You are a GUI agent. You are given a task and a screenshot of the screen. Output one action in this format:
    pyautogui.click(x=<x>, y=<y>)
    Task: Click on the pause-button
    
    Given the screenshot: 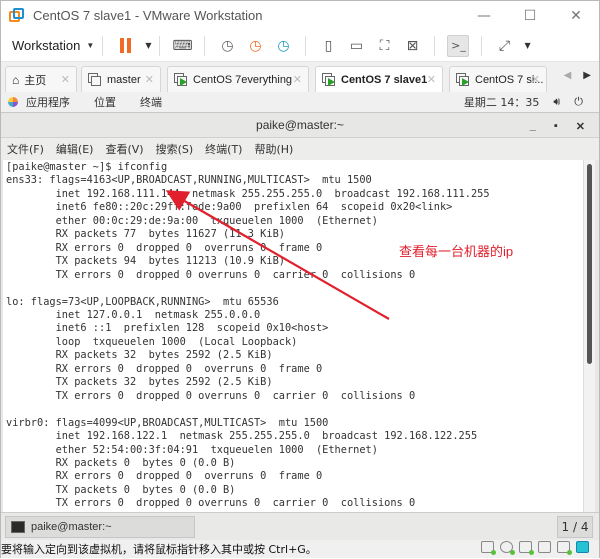 What is the action you would take?
    pyautogui.click(x=125, y=46)
    